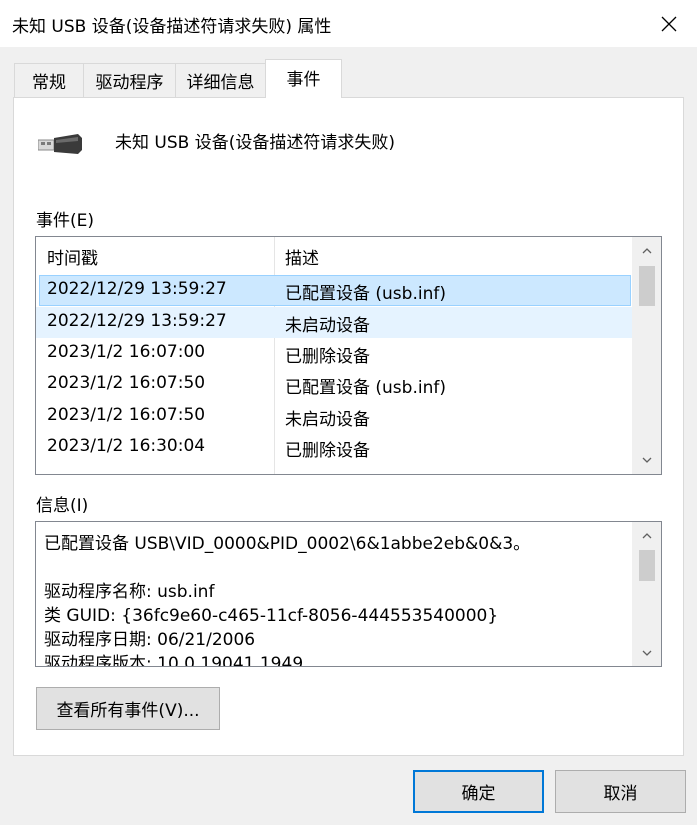  What do you see at coordinates (646, 594) in the screenshot?
I see `info-scrollbar` at bounding box center [646, 594].